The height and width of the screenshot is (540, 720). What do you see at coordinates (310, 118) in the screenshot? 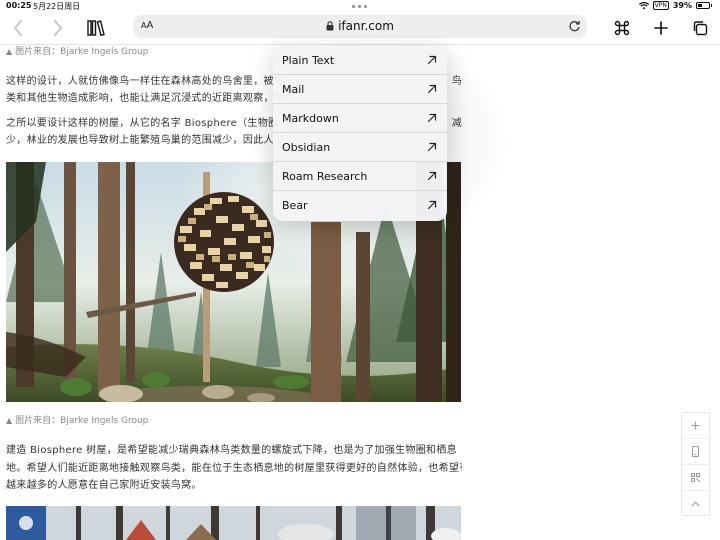
I see `menu-item-label: Markdown` at bounding box center [310, 118].